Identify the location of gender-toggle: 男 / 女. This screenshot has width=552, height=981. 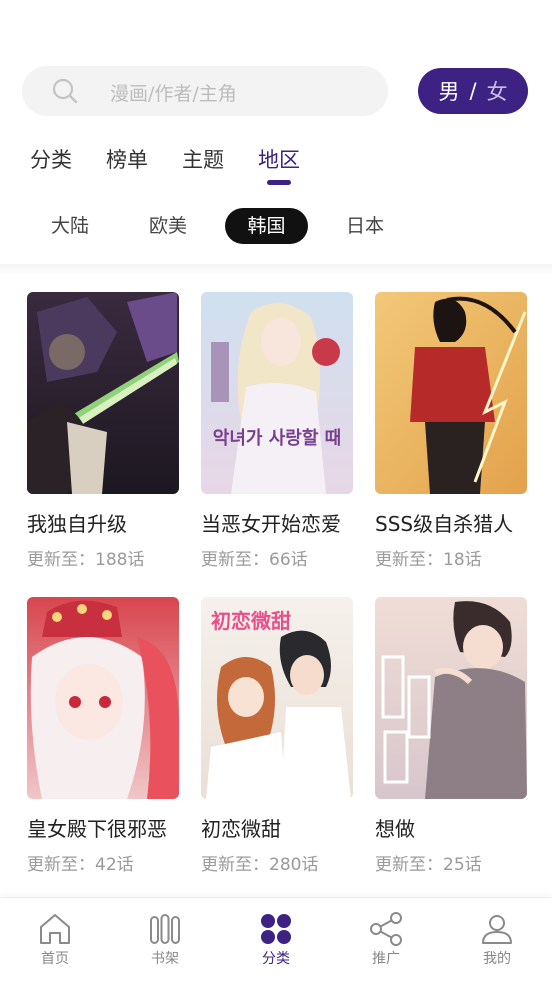
(473, 91).